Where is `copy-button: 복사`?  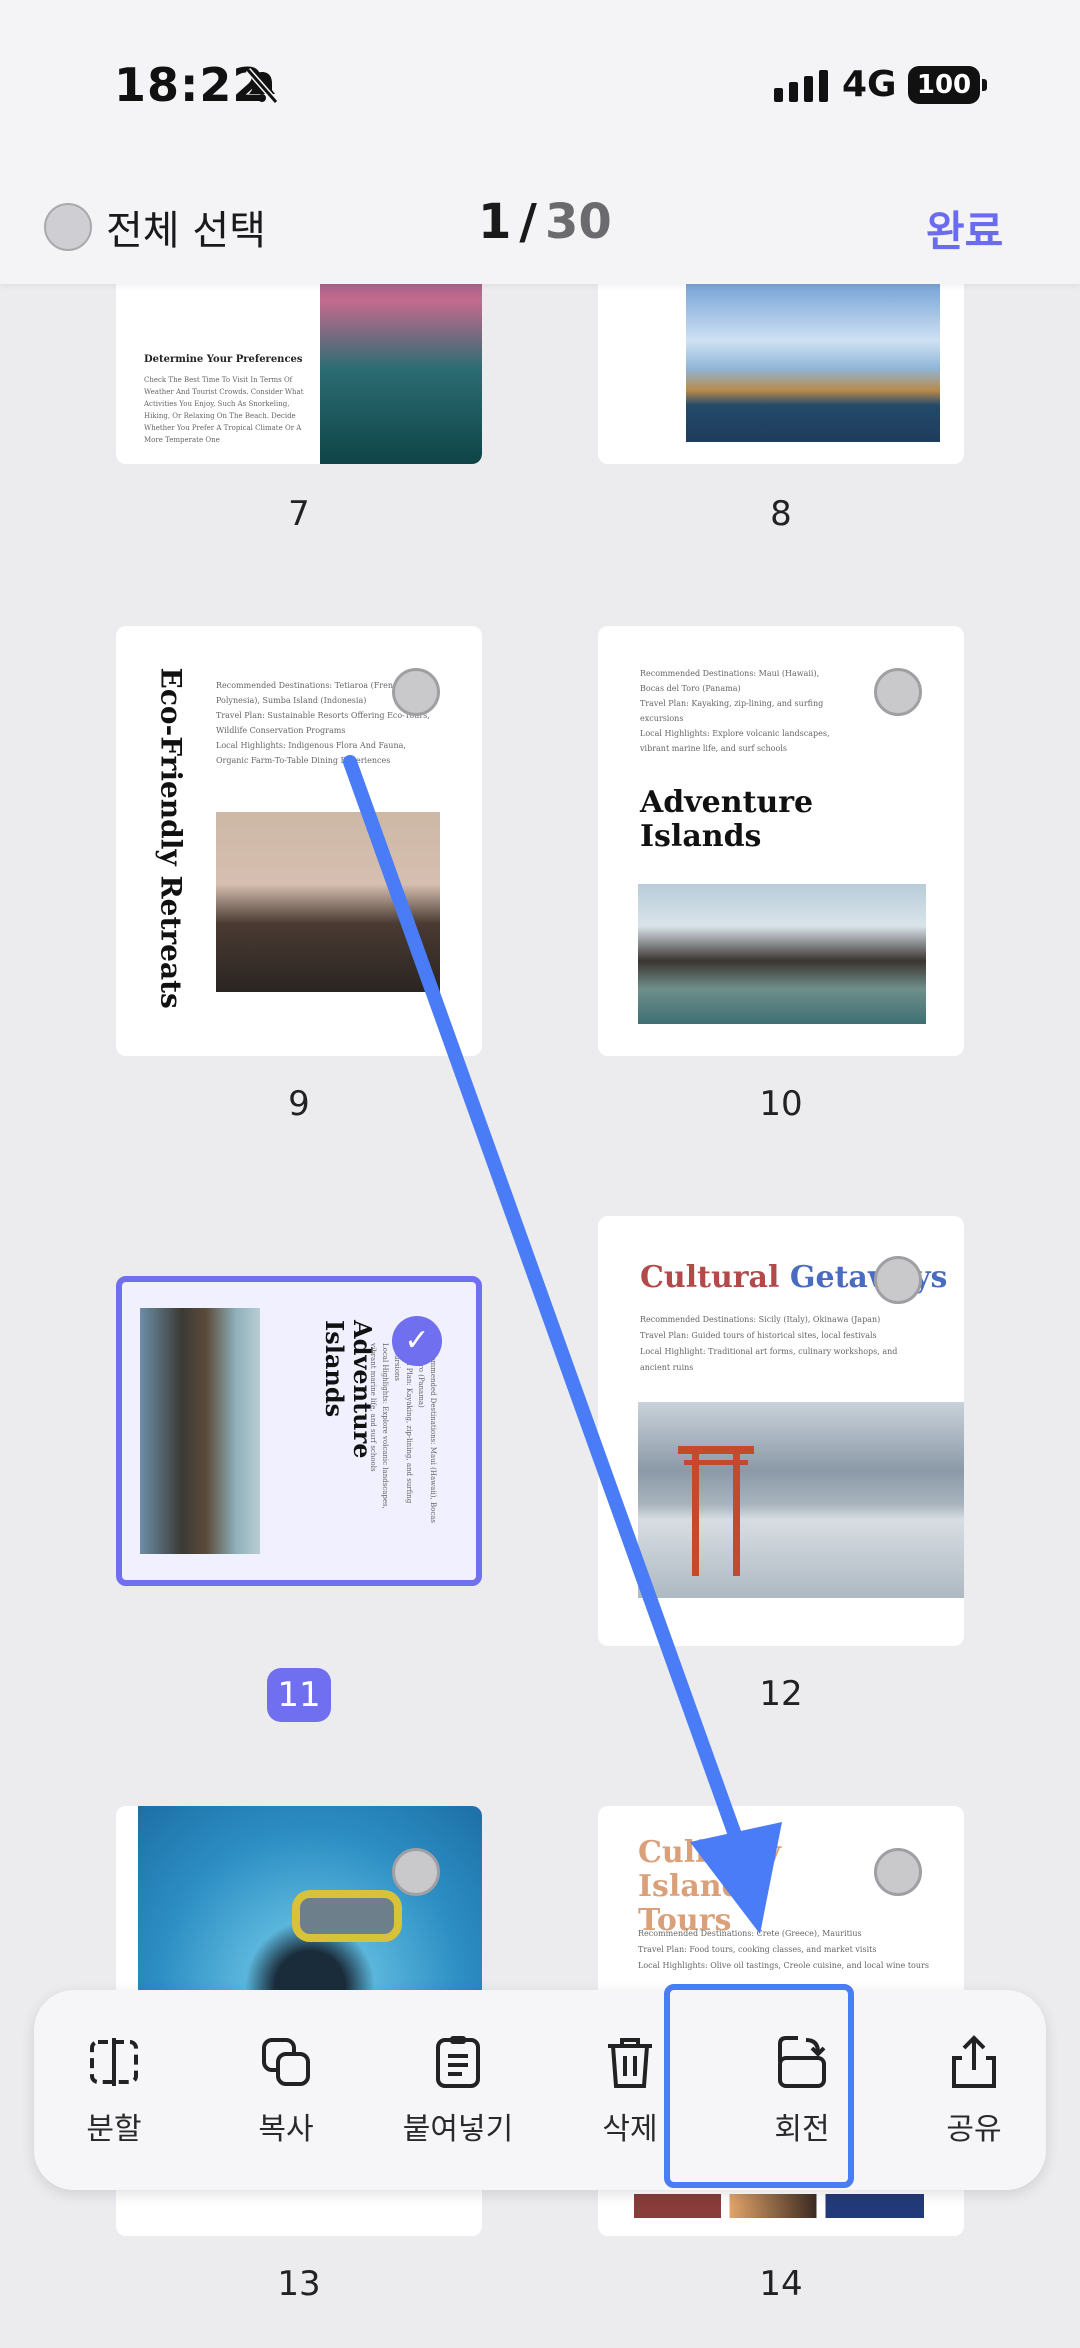
copy-button: 복사 is located at coordinates (286, 2090).